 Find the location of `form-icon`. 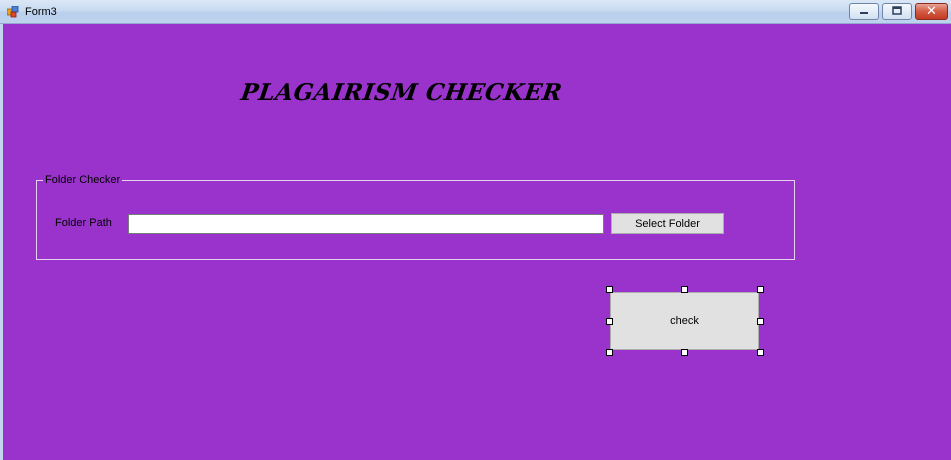

form-icon is located at coordinates (12, 11).